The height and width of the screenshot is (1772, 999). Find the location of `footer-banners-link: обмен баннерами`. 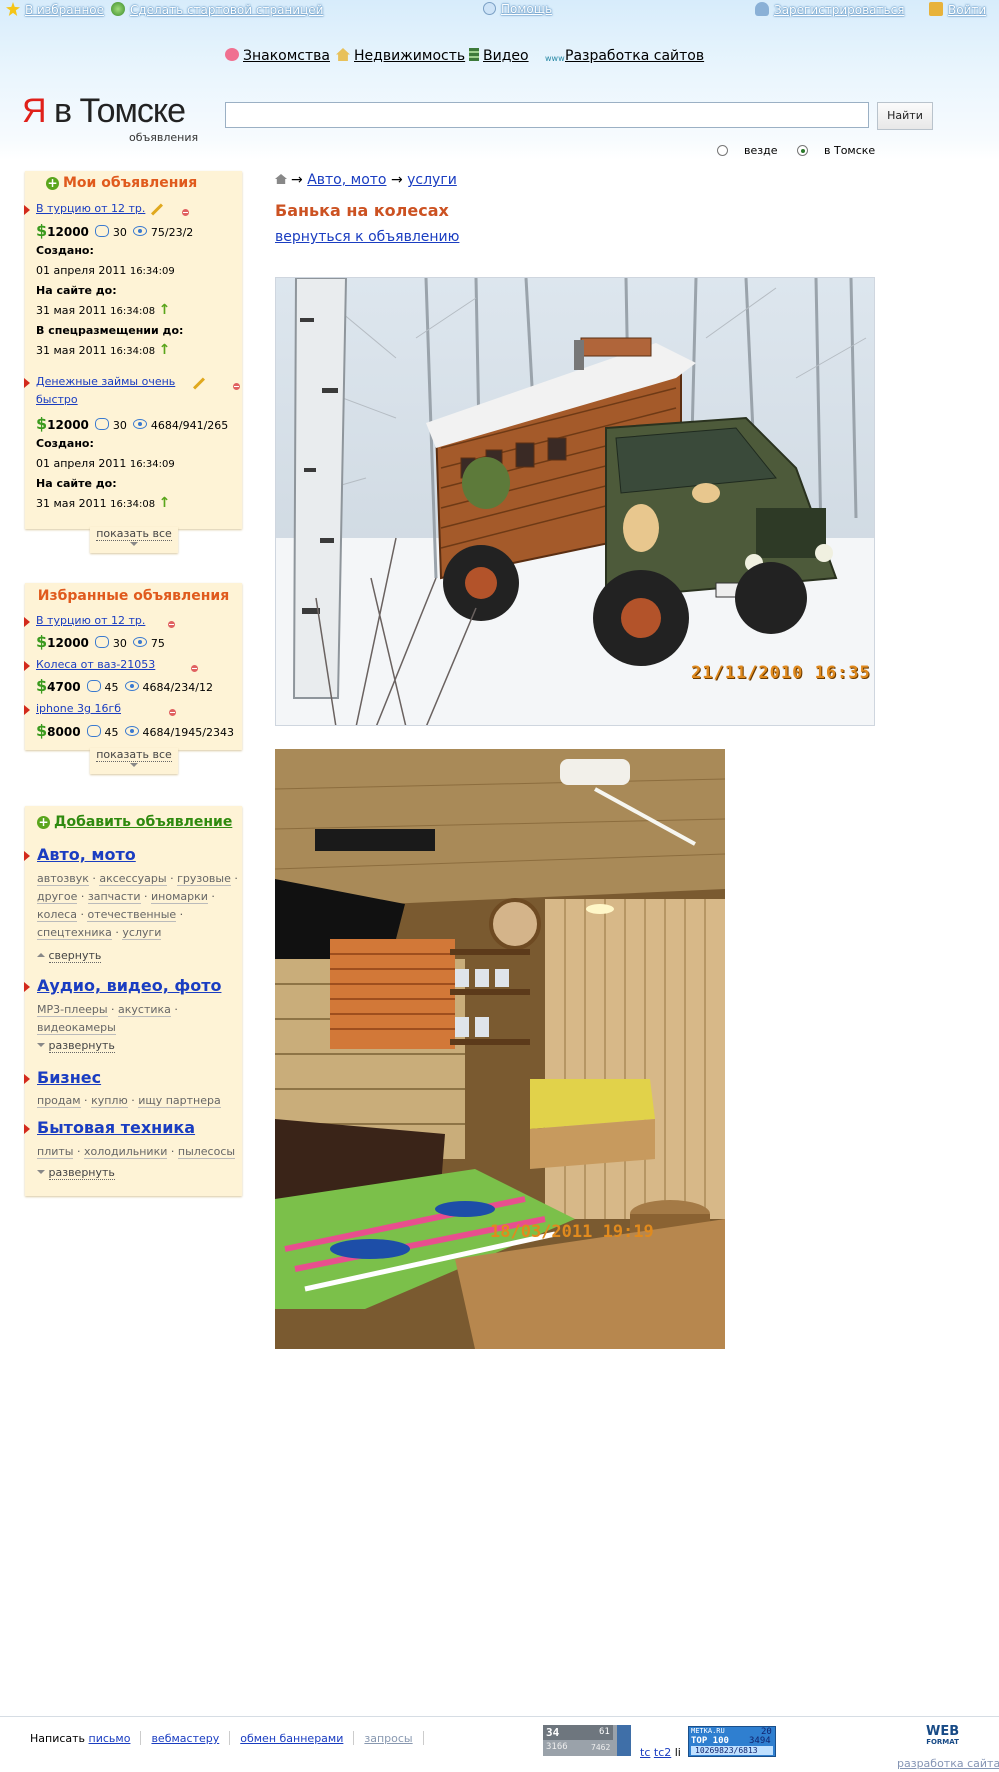

footer-banners-link: обмен баннерами is located at coordinates (291, 1738).